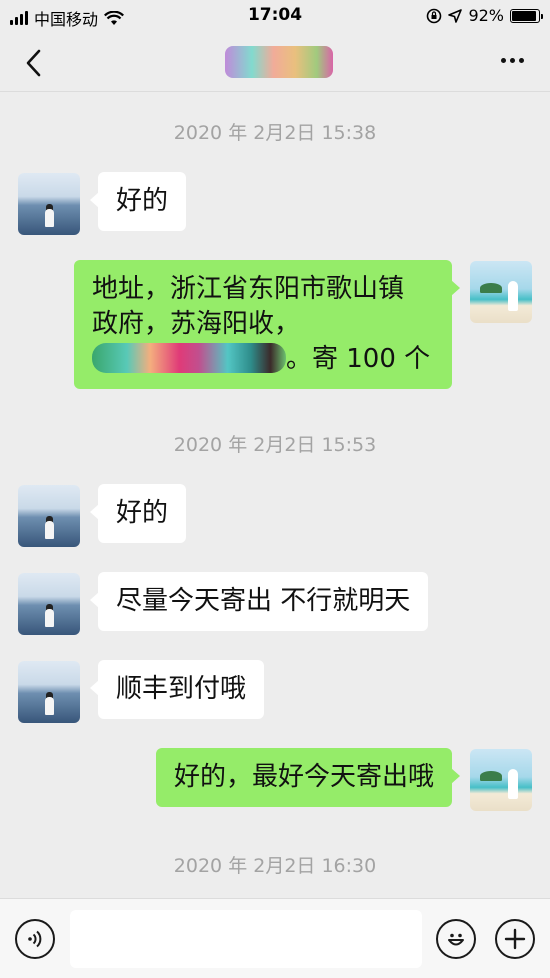  I want to click on ellipsis-icon, so click(503, 60).